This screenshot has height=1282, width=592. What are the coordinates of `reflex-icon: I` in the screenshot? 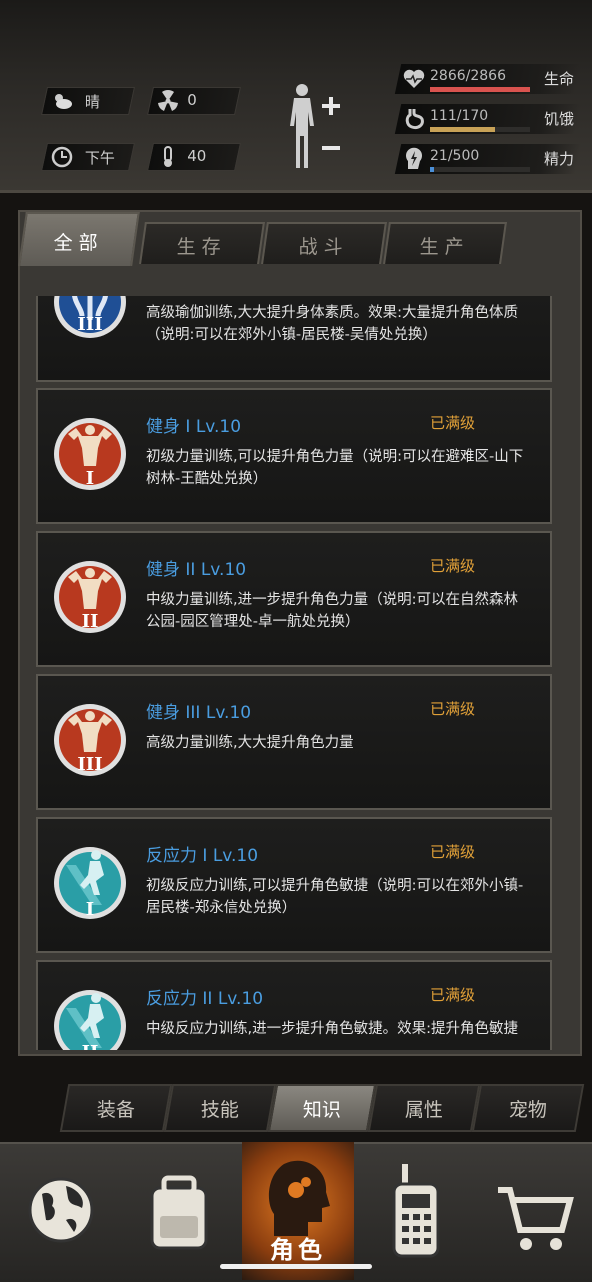 It's located at (90, 883).